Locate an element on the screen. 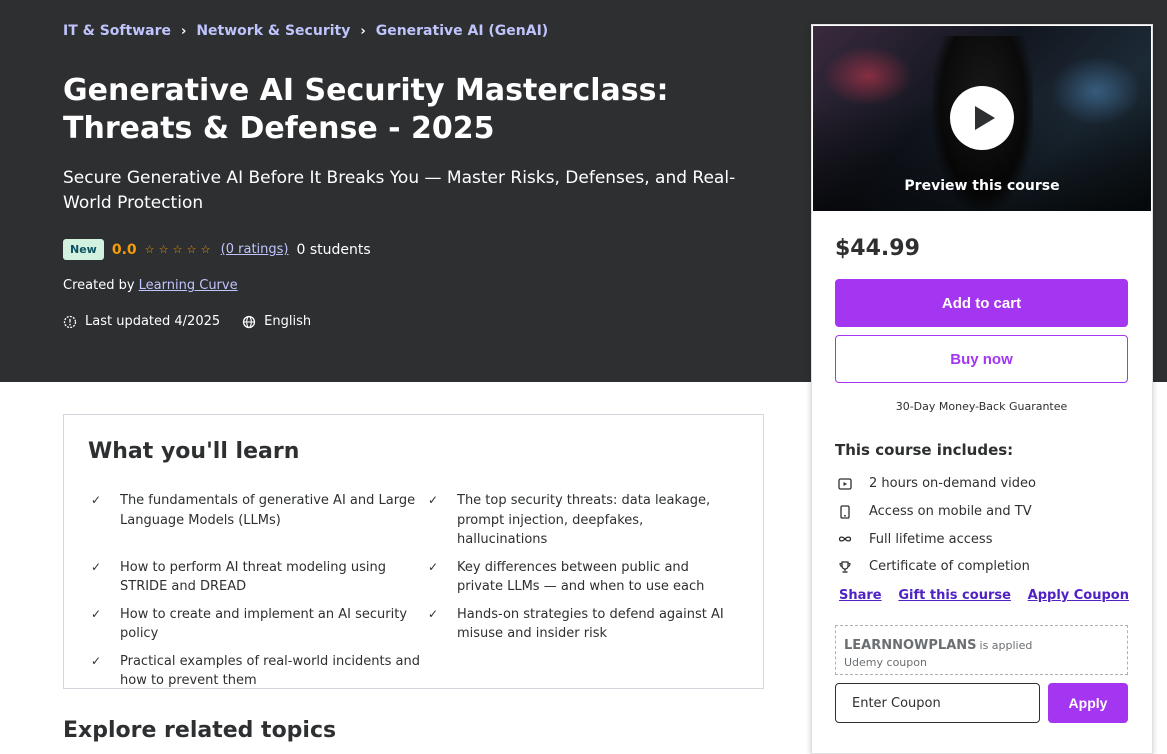 Image resolution: width=1167 pixels, height=754 pixels. course-preview: Preview this course is located at coordinates (982, 118).